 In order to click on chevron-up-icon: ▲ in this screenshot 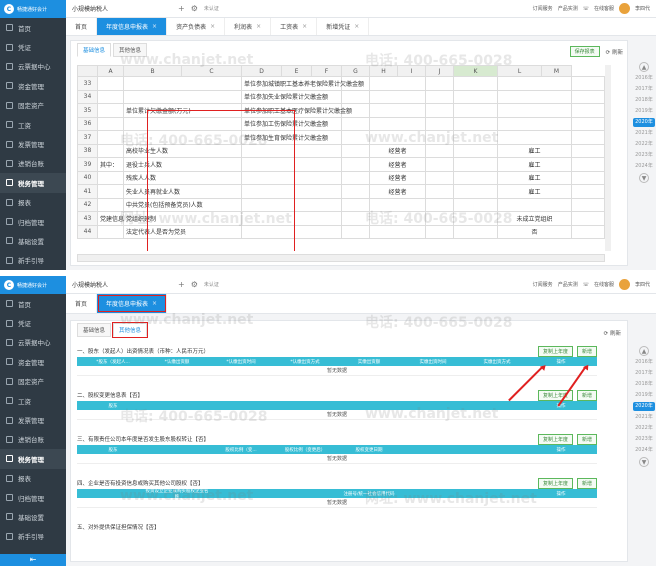, I will do `click(644, 351)`.